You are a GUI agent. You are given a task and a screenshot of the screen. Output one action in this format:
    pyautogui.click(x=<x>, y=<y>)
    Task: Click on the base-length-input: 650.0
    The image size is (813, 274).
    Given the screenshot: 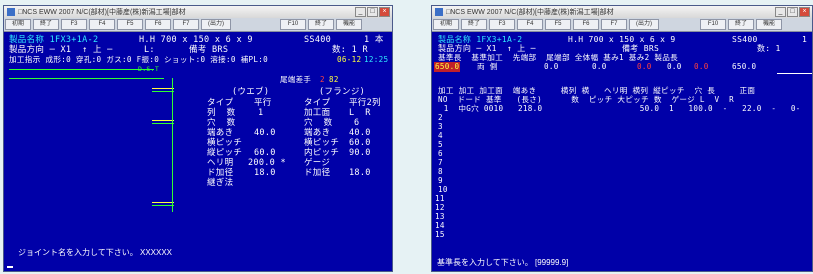 What is the action you would take?
    pyautogui.click(x=447, y=67)
    